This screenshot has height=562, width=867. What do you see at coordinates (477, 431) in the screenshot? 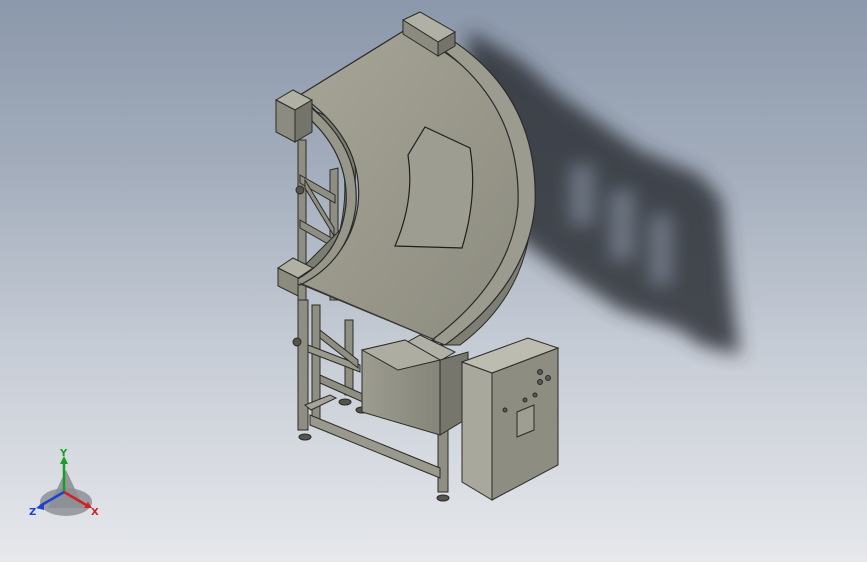
I see `cabinet-side` at bounding box center [477, 431].